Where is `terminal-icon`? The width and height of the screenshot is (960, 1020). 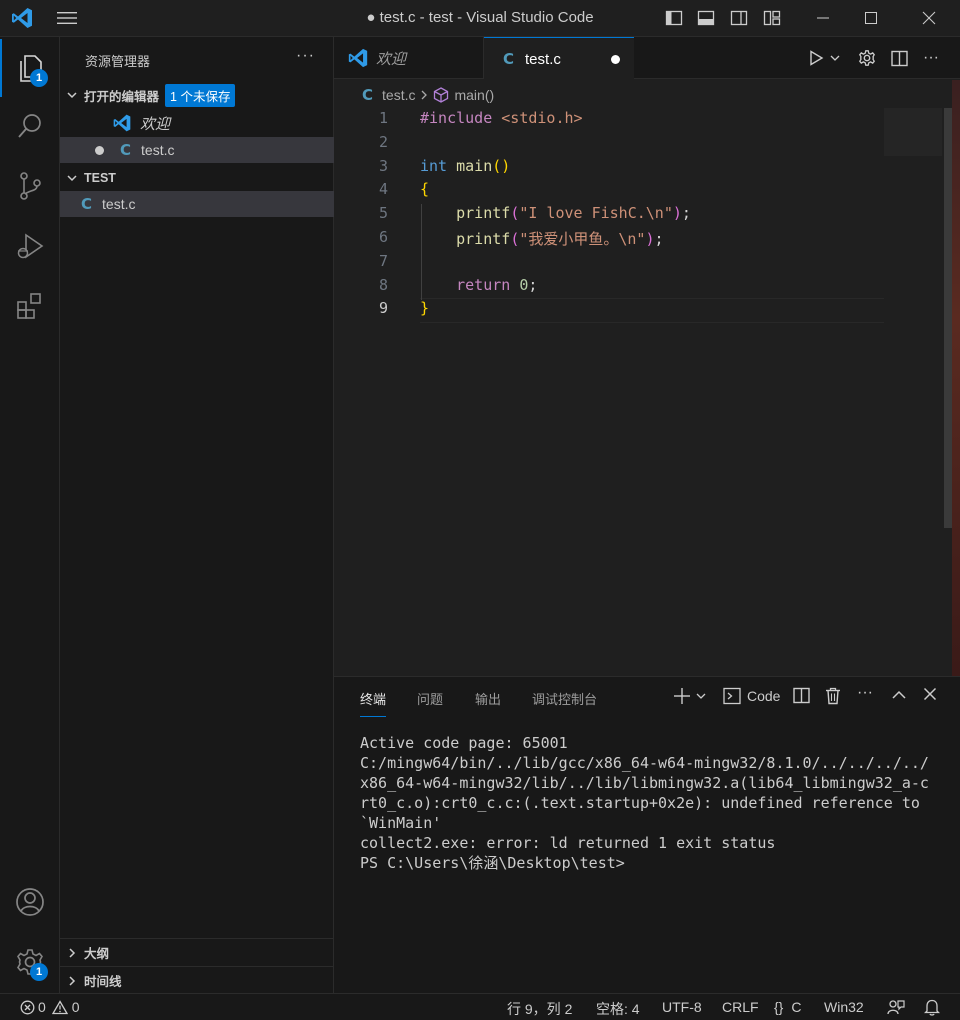
terminal-icon is located at coordinates (732, 696).